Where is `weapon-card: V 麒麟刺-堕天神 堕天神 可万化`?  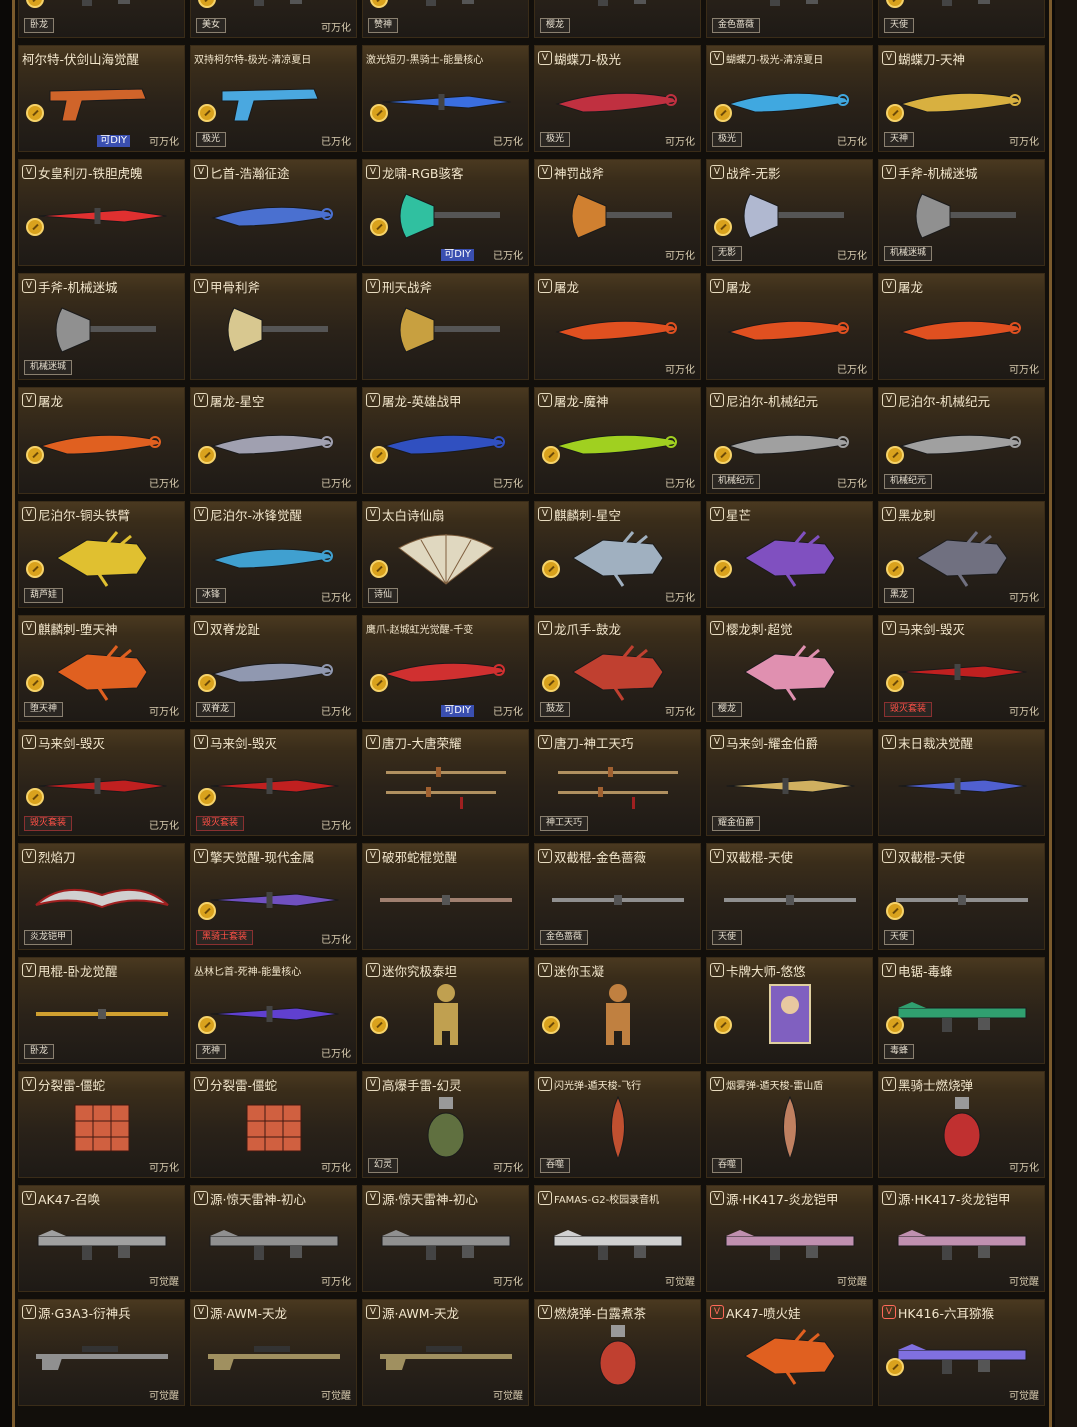 weapon-card: V 麒麟刺-堕天神 堕天神 可万化 is located at coordinates (101, 668).